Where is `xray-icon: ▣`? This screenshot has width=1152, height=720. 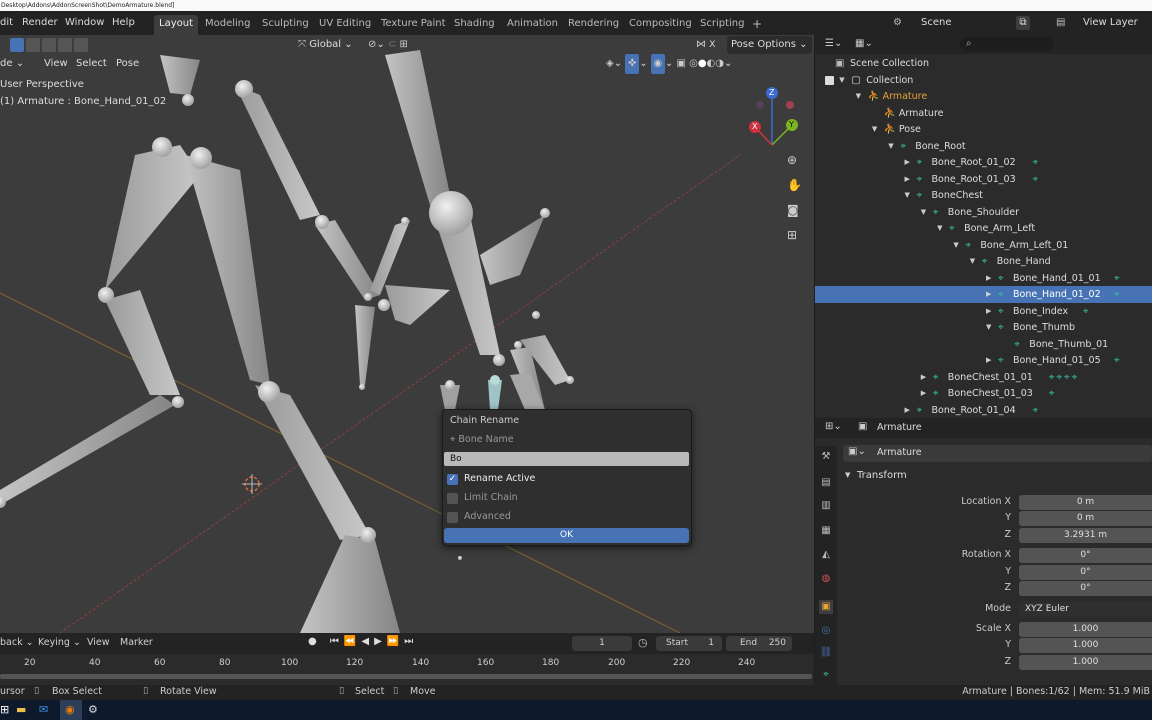 xray-icon: ▣ is located at coordinates (680, 64).